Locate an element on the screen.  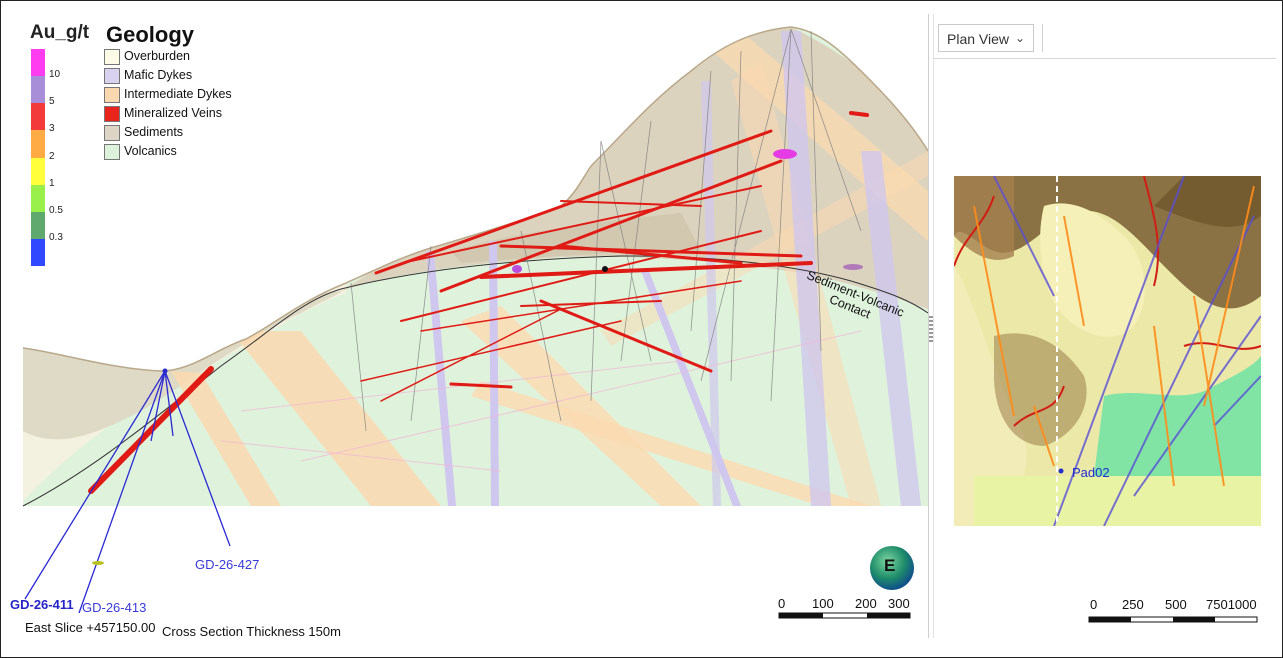
section-scale-label: 100 is located at coordinates (823, 603).